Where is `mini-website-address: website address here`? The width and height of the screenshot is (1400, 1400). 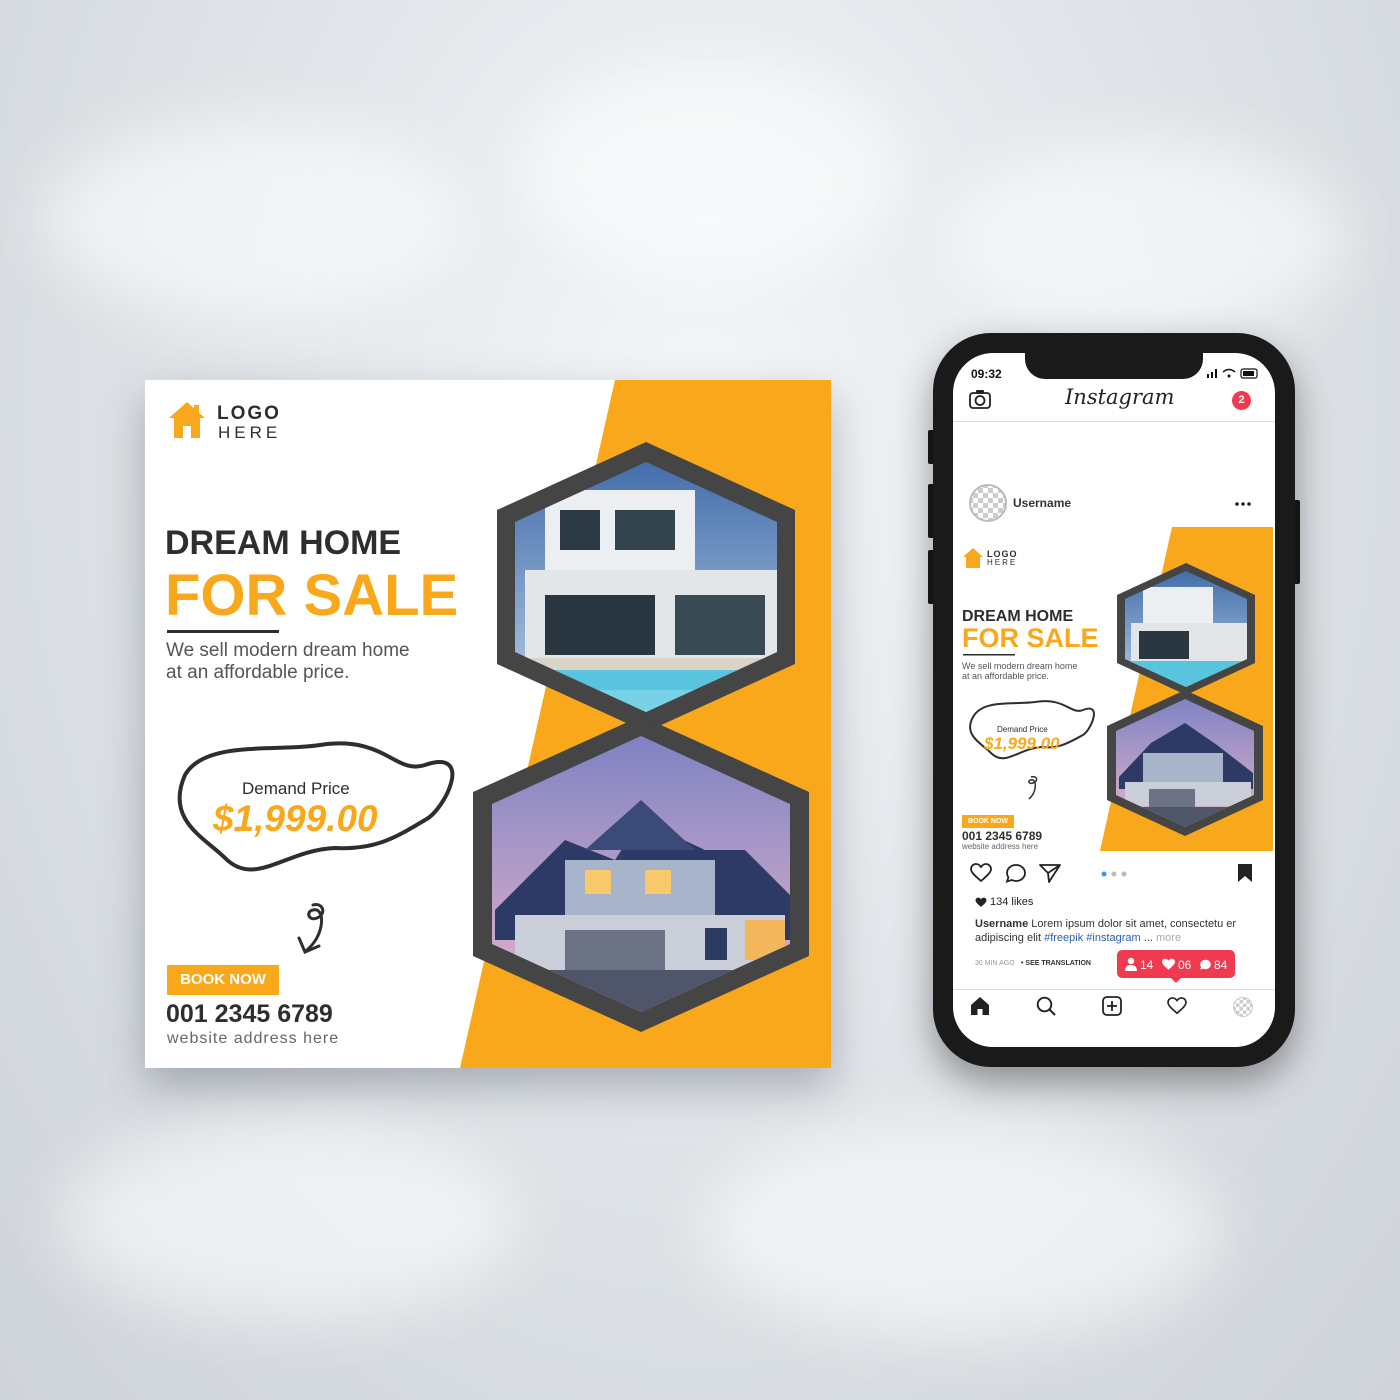
mini-website-address: website address here is located at coordinates (1000, 846).